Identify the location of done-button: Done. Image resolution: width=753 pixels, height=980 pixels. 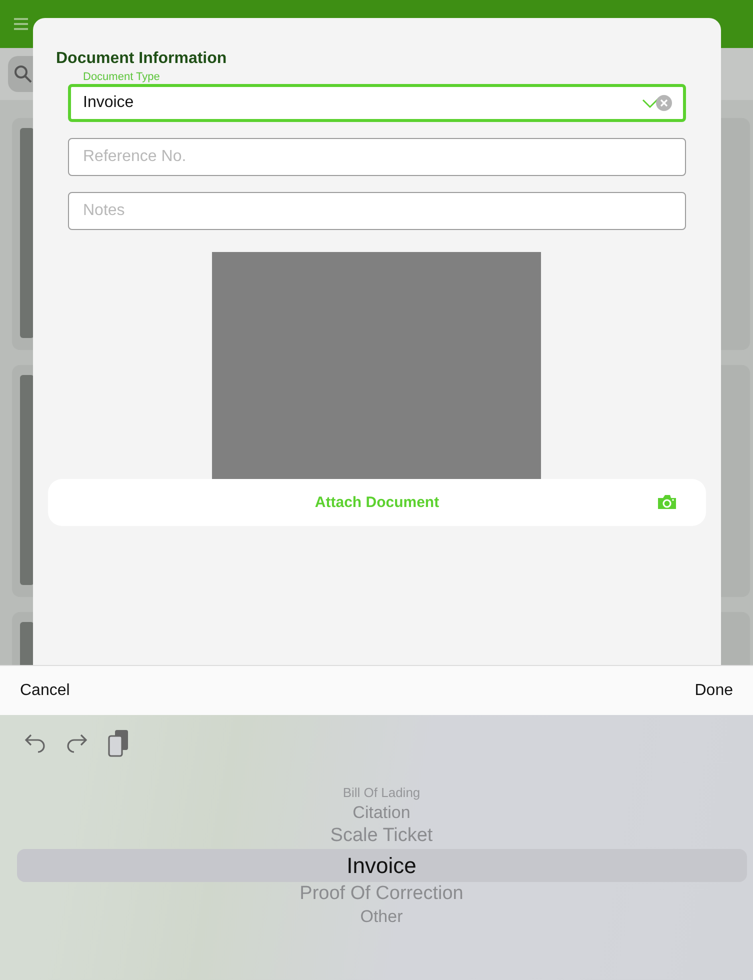
(713, 691).